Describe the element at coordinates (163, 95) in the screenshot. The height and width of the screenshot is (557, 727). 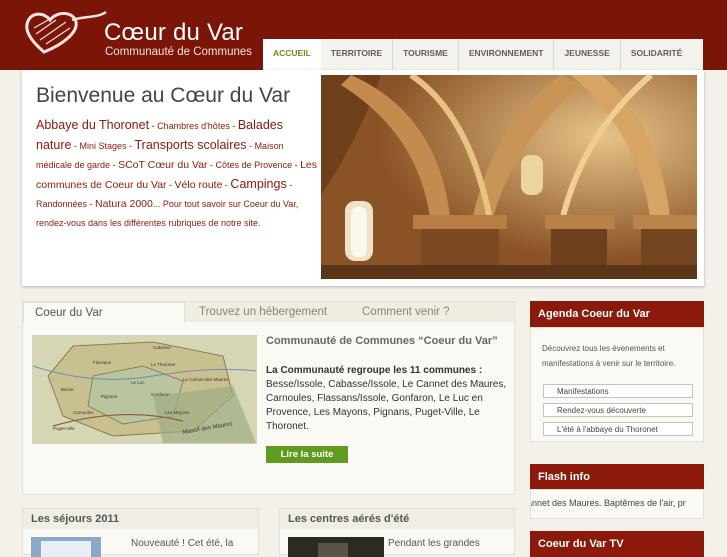
I see `page-title: Bienvenue au Cœur du Var` at that location.